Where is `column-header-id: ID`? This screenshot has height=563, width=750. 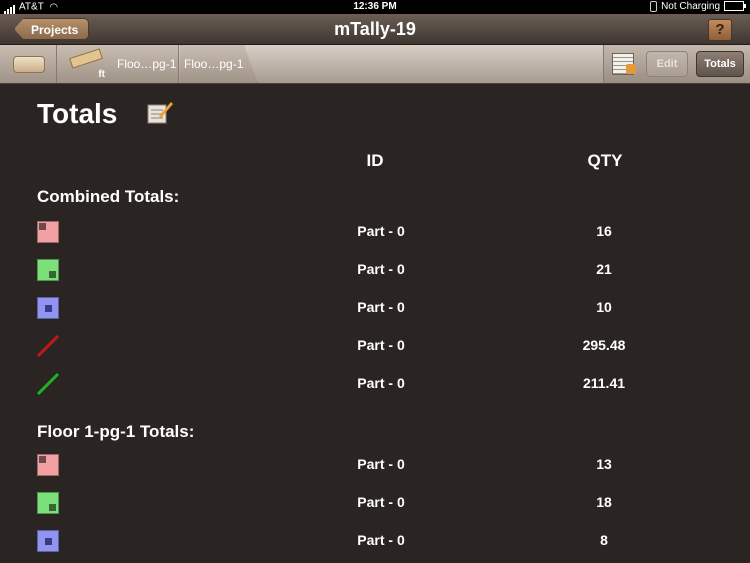
column-header-id: ID is located at coordinates (375, 160).